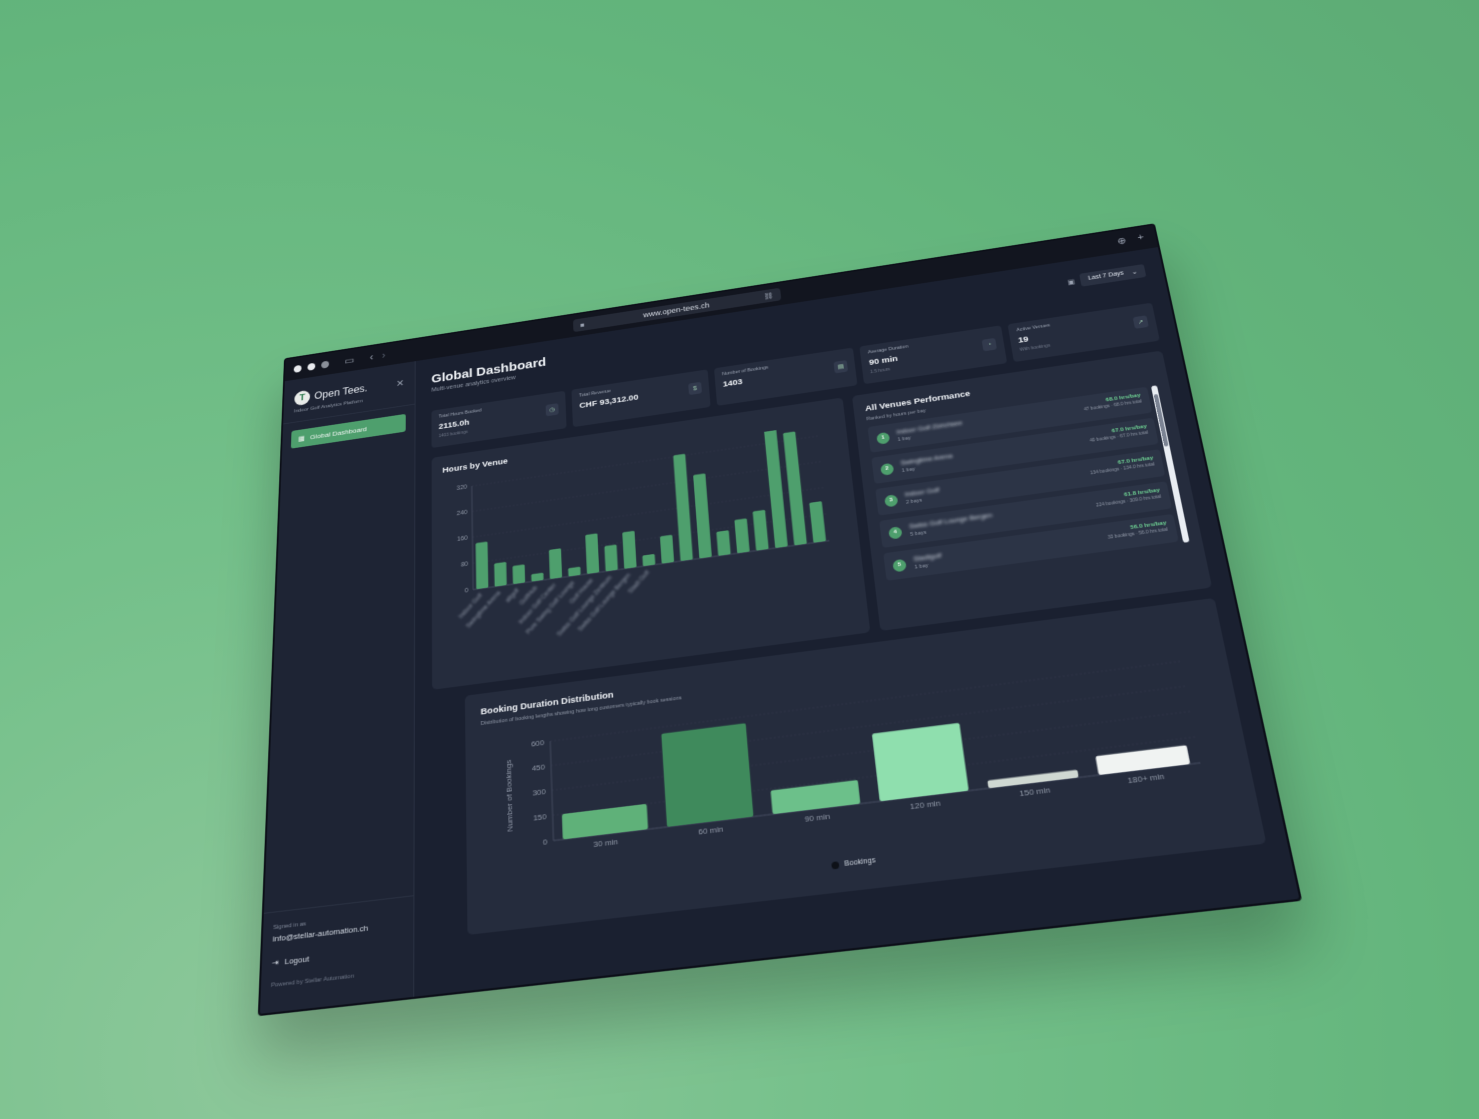 Image resolution: width=1479 pixels, height=1119 pixels. I want to click on logo-icon: T, so click(302, 398).